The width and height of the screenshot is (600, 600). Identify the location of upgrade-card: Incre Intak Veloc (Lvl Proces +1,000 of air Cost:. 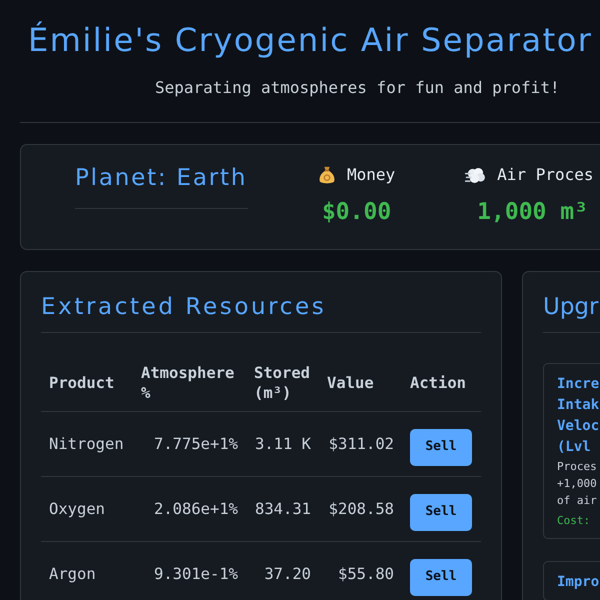
(571, 451).